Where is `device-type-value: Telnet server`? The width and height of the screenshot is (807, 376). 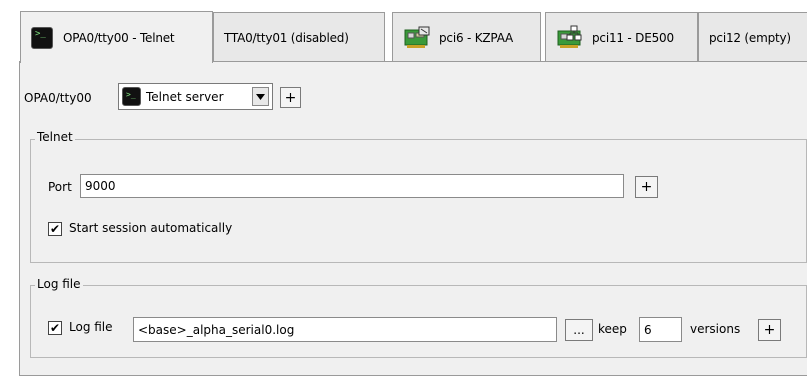 device-type-value: Telnet server is located at coordinates (185, 96).